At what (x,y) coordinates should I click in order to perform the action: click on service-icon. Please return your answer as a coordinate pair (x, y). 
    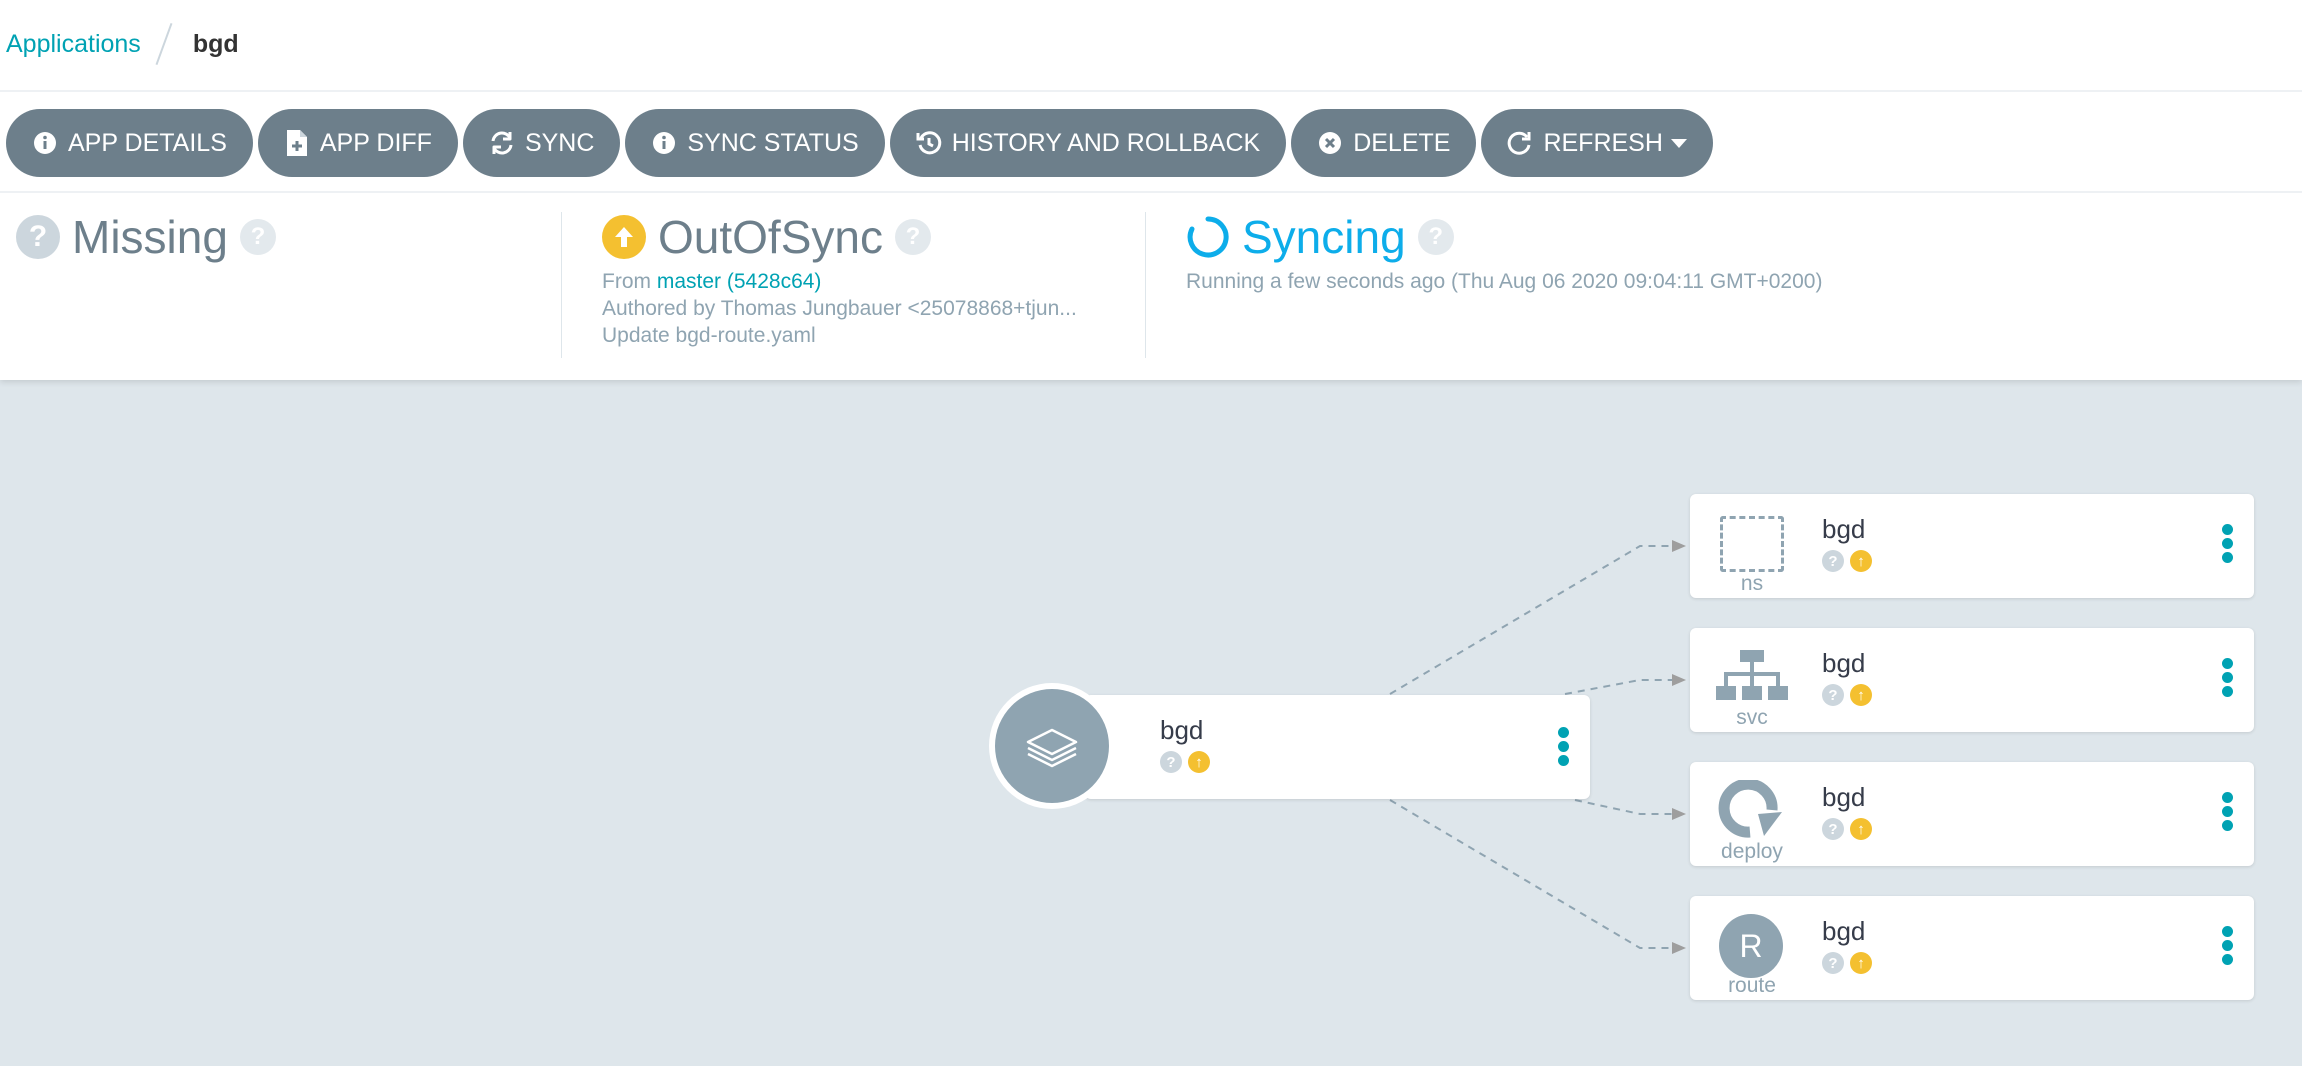
    Looking at the image, I should click on (1752, 675).